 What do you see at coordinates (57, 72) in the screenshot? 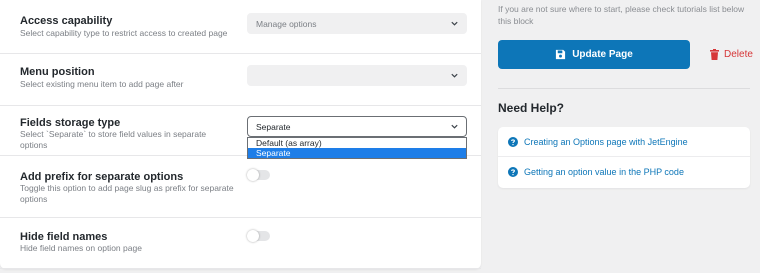
I see `menu-position-label: Menu position` at bounding box center [57, 72].